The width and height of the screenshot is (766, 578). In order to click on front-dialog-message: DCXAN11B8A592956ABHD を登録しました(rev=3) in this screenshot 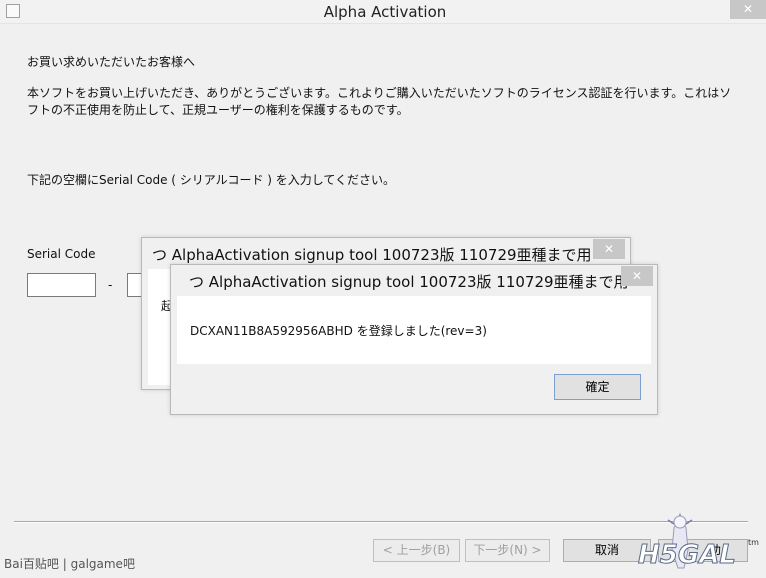, I will do `click(338, 331)`.